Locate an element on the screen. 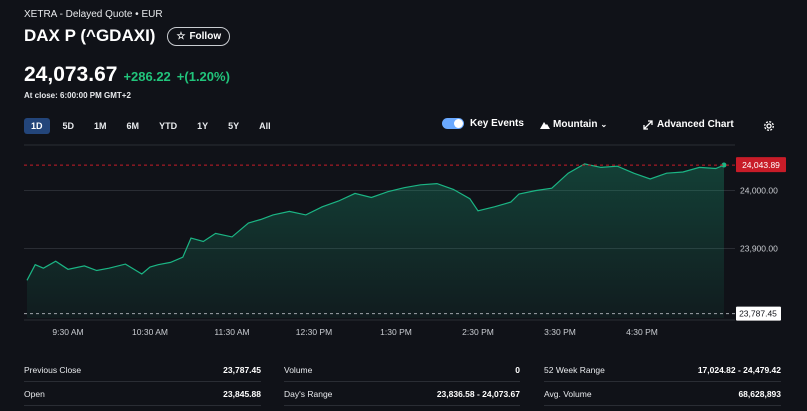 This screenshot has width=807, height=411. x-tick-label: 11:30 AM is located at coordinates (231, 332).